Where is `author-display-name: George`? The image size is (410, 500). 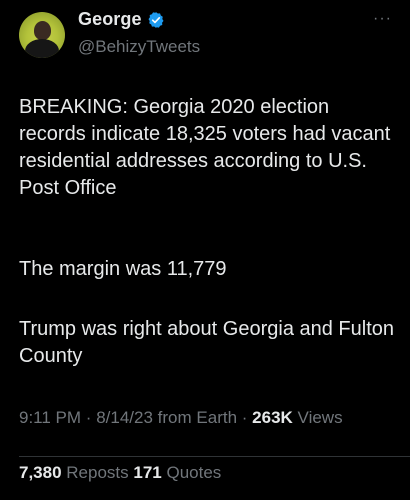
author-display-name: George is located at coordinates (110, 19).